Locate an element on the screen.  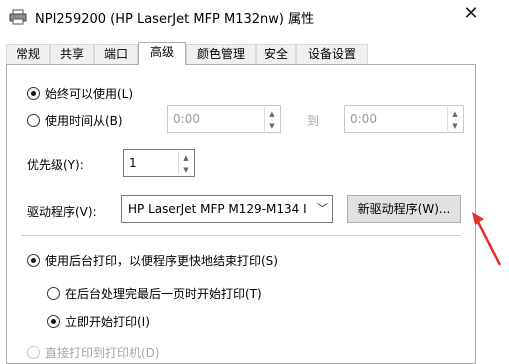
start-after-last-page-label: 在后台处理完最后一页时开始打印(T) is located at coordinates (163, 293).